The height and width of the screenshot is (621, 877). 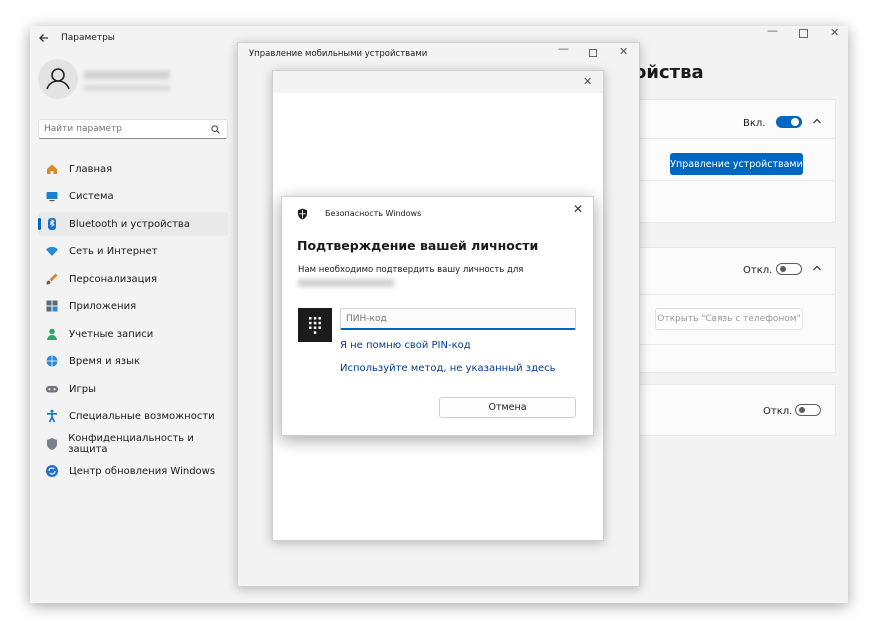 What do you see at coordinates (789, 122) in the screenshot?
I see `card1-toggle` at bounding box center [789, 122].